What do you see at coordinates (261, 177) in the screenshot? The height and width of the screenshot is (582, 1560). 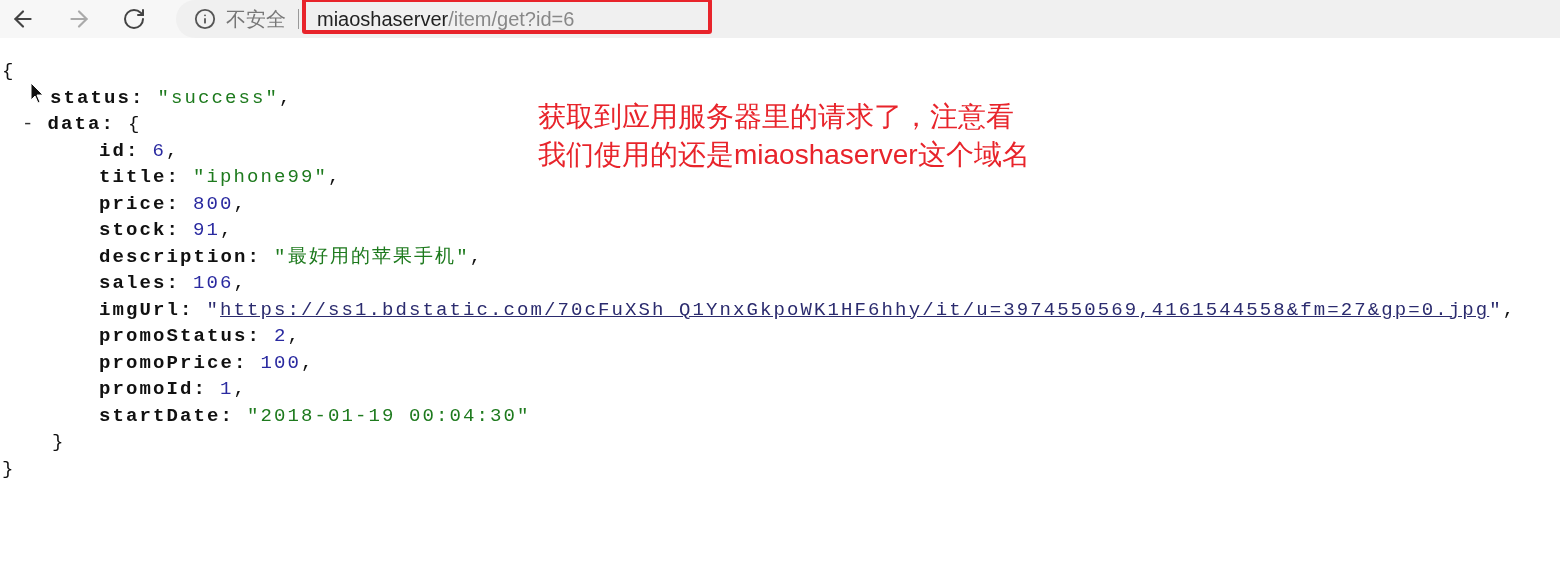 I see `json-value: "iphone99"` at bounding box center [261, 177].